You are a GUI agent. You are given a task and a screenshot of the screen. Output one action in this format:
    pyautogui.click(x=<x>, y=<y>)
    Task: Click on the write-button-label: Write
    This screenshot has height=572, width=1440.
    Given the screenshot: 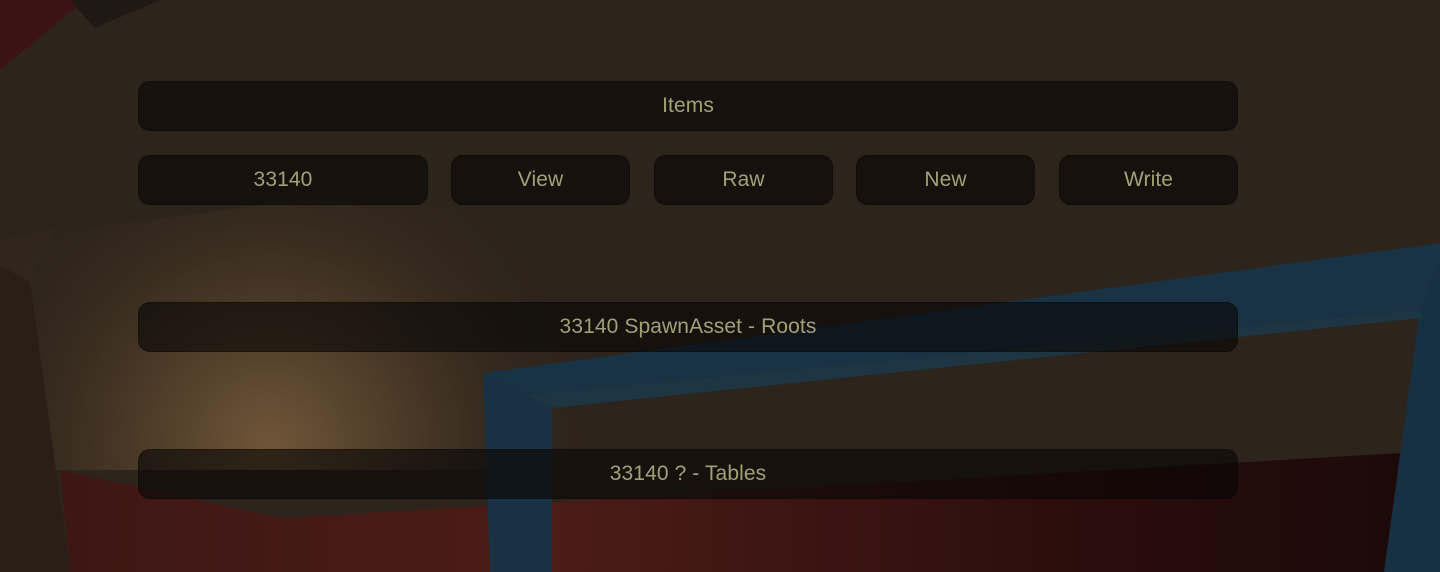 What is the action you would take?
    pyautogui.click(x=1148, y=179)
    